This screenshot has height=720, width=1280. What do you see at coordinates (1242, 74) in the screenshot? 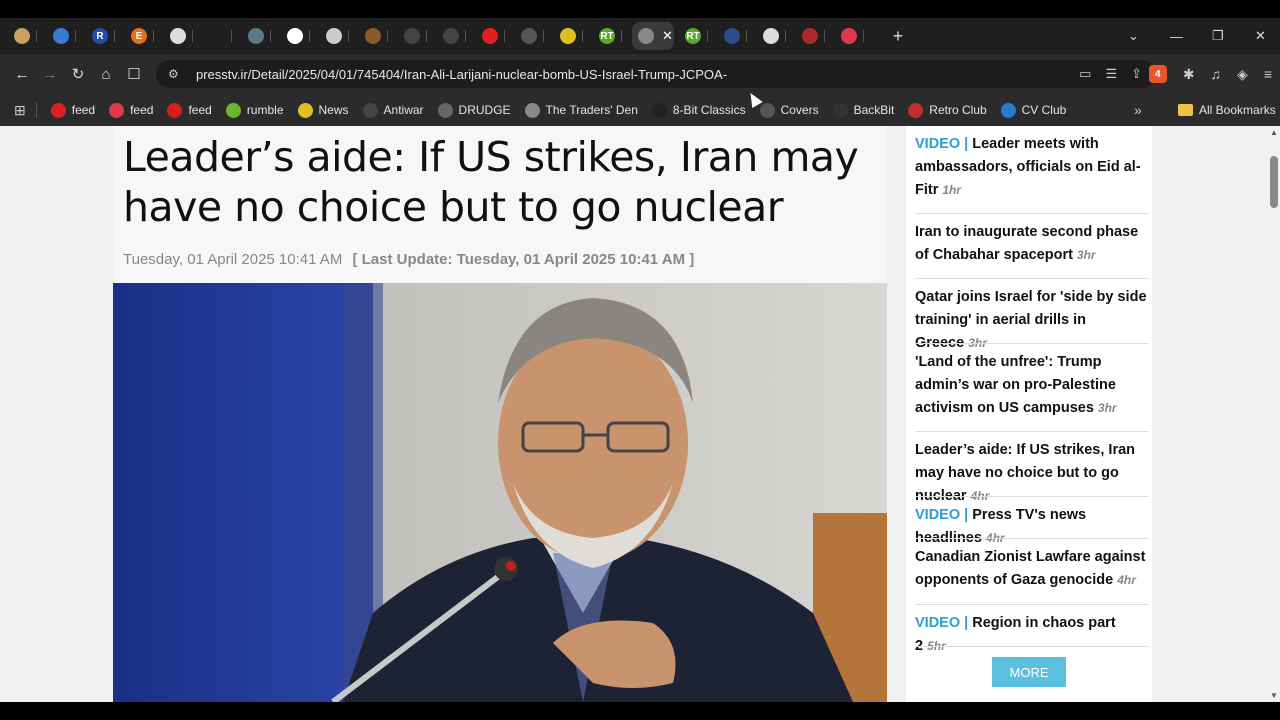
I see `vpn-icon: ◈` at bounding box center [1242, 74].